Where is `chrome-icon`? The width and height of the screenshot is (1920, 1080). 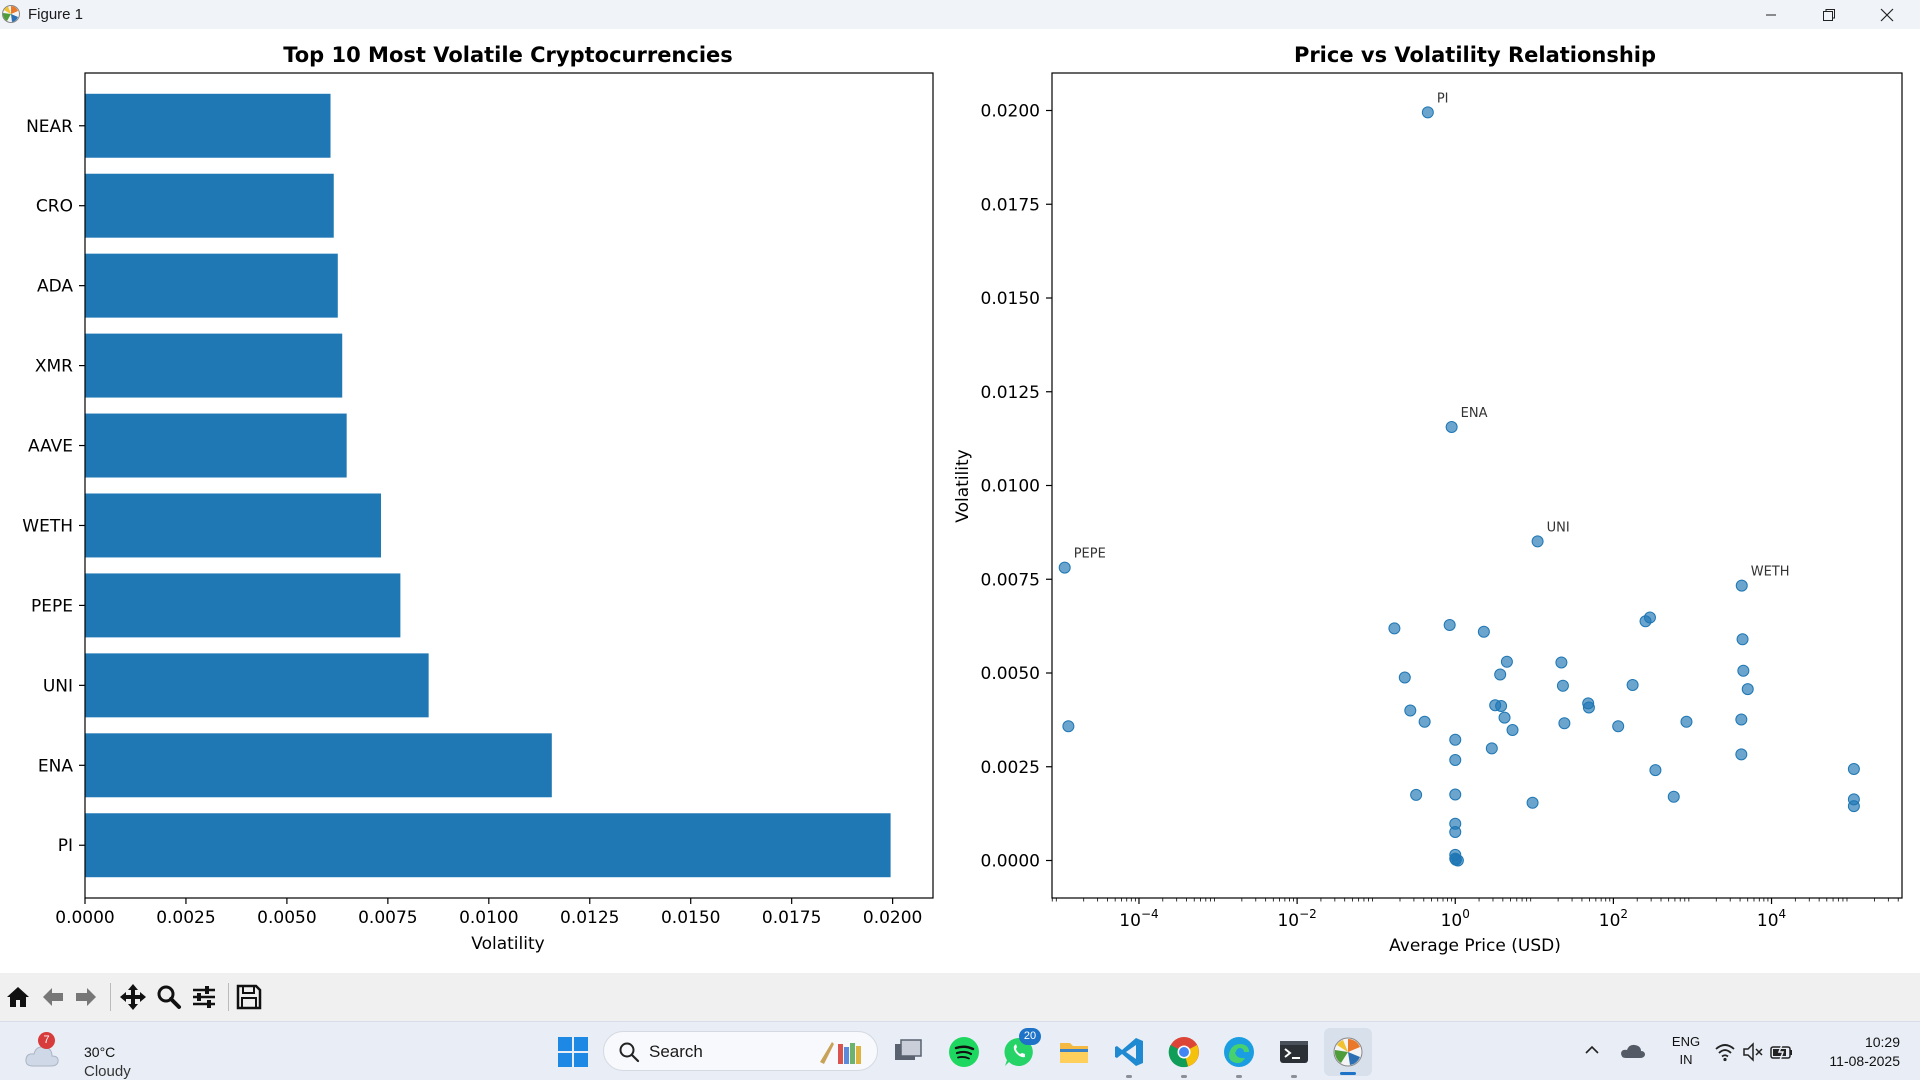
chrome-icon is located at coordinates (1183, 1052).